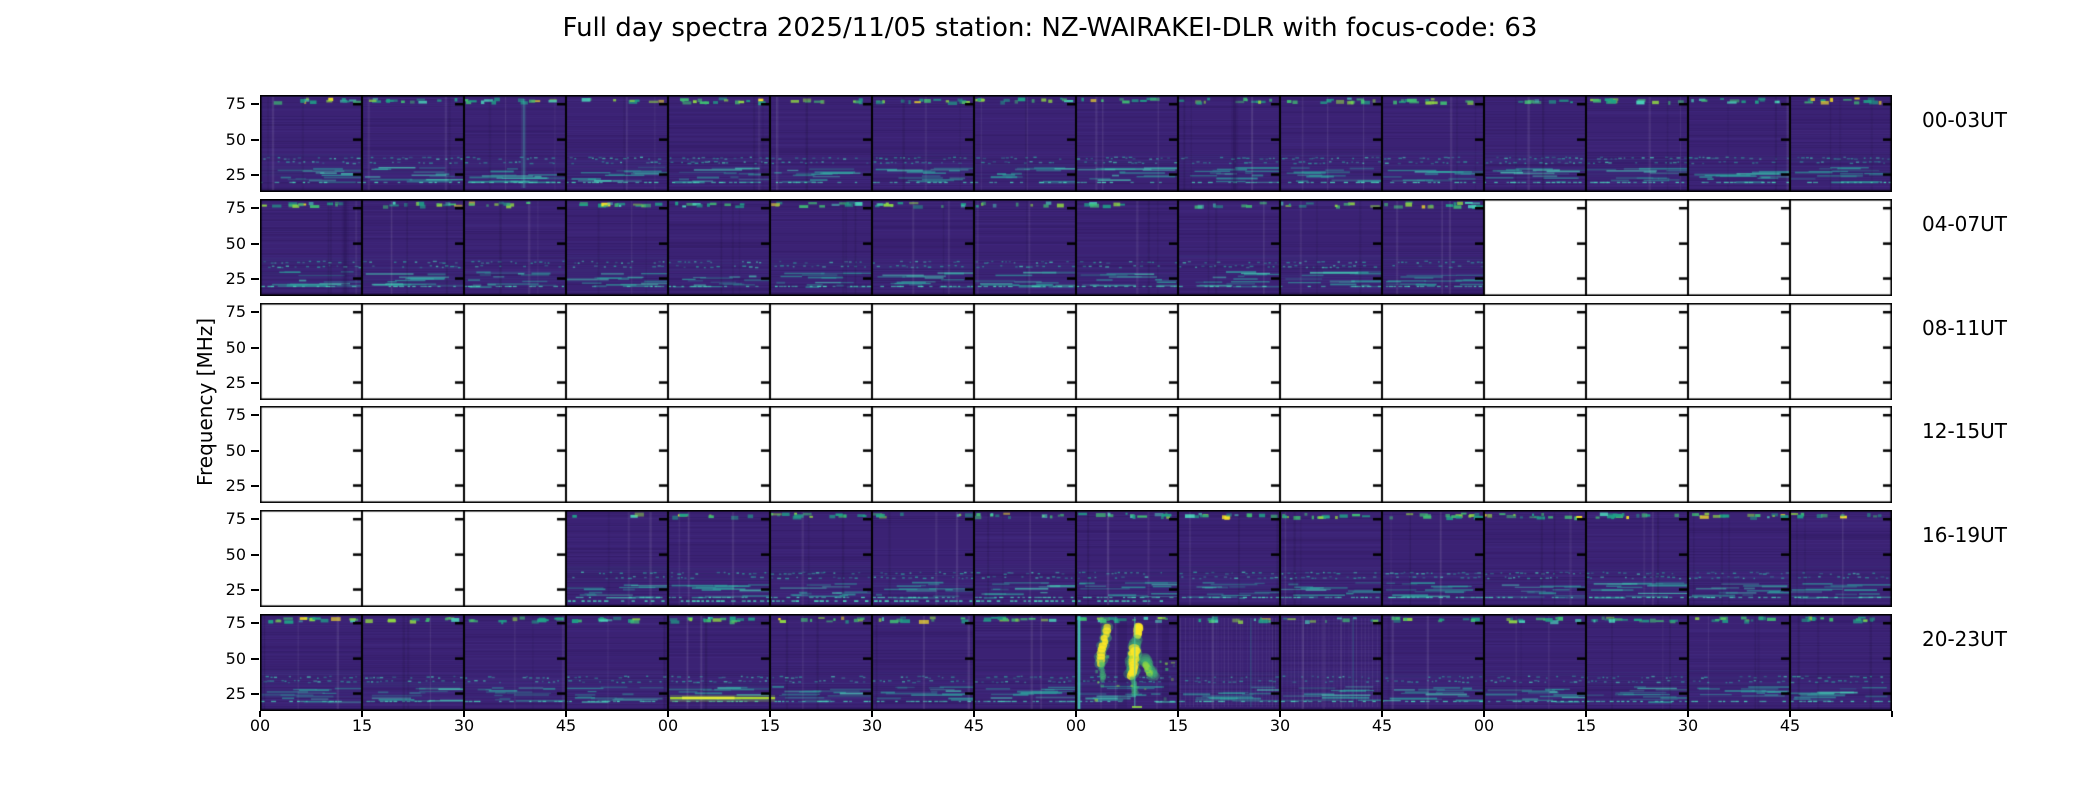 The height and width of the screenshot is (800, 2100). I want to click on row-label: 00-03UT, so click(1964, 120).